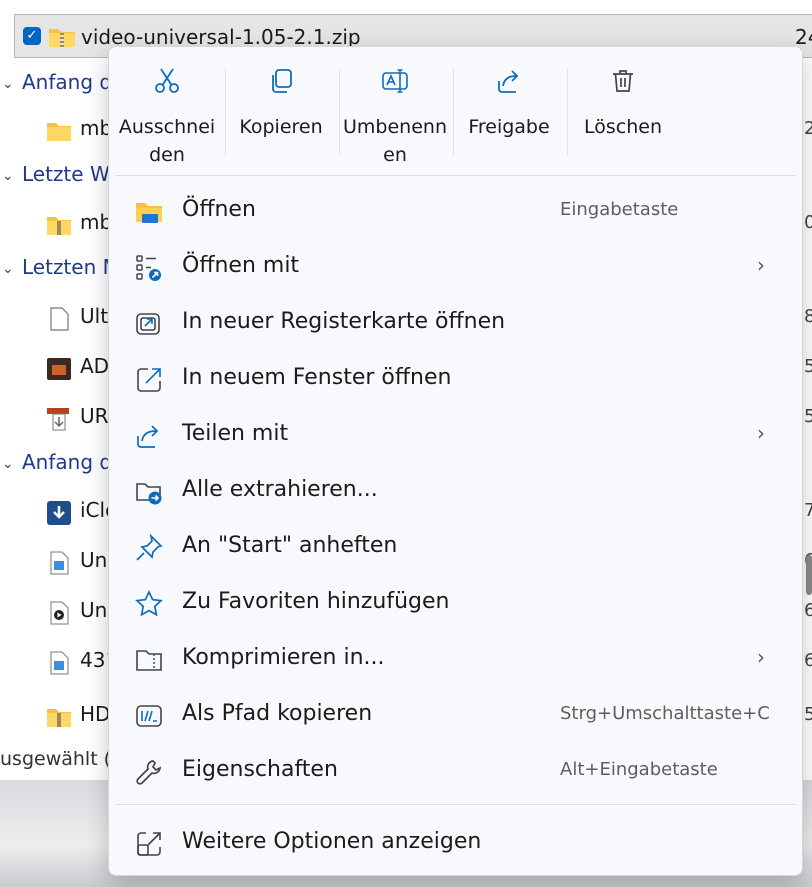  I want to click on menu-item-label: Öffnen mit, so click(241, 265).